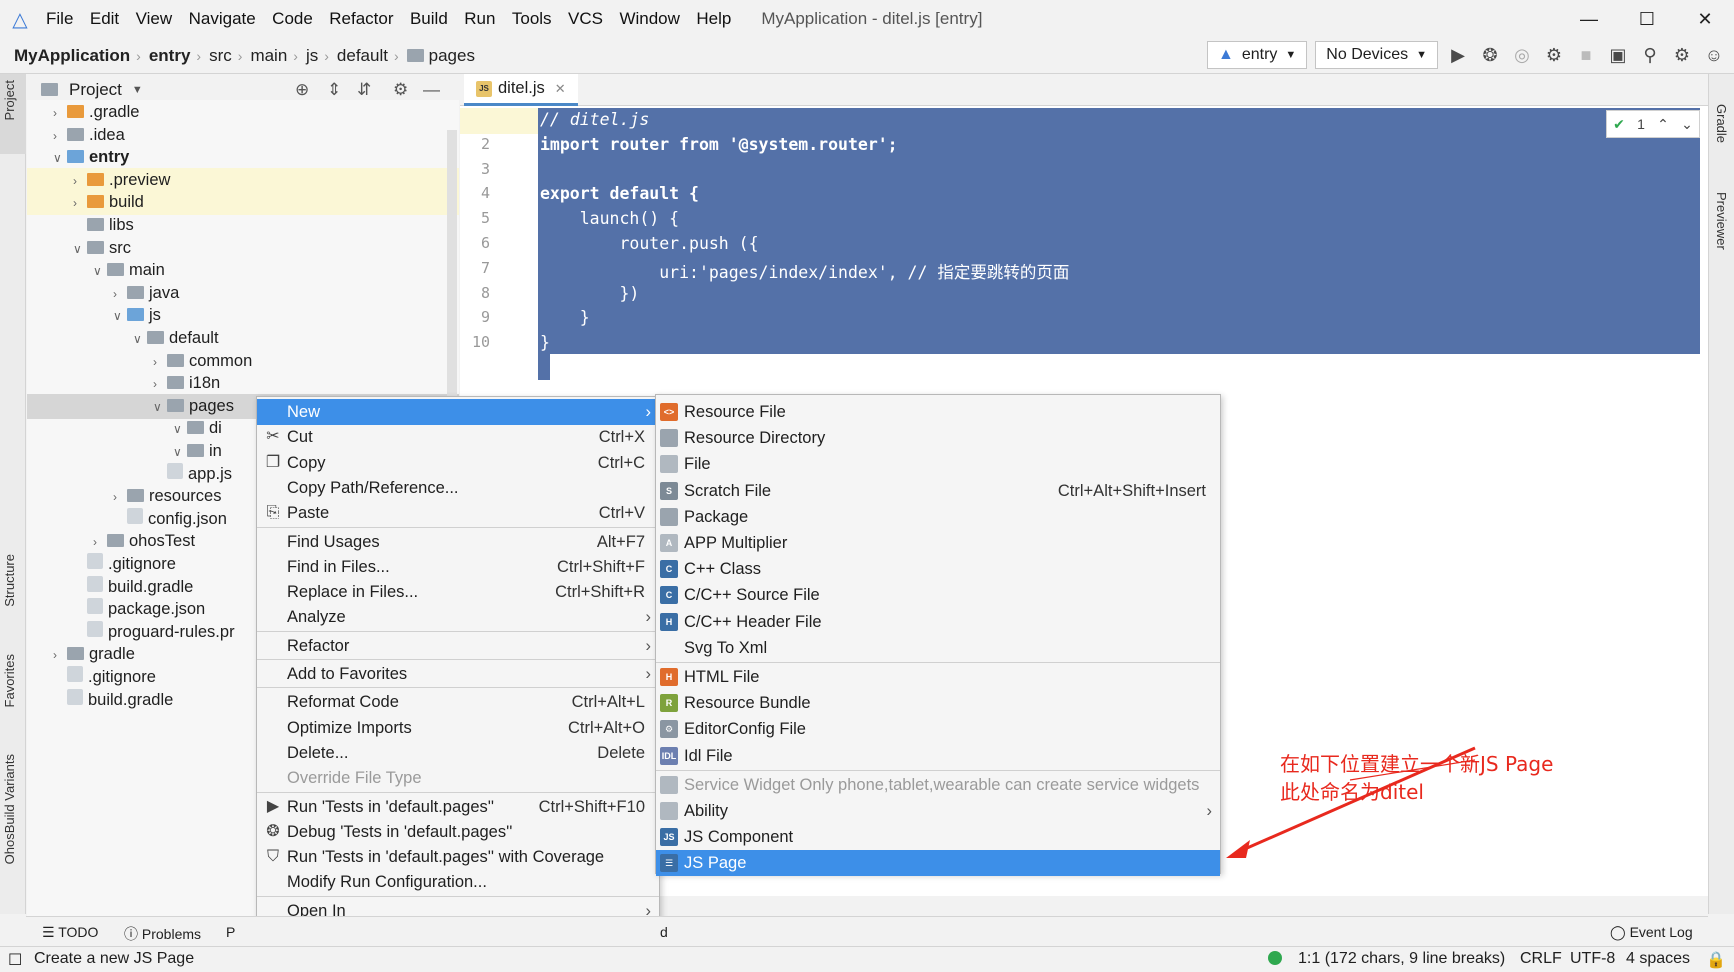 The width and height of the screenshot is (1734, 972). I want to click on tree-item: › .preview, so click(243, 180).